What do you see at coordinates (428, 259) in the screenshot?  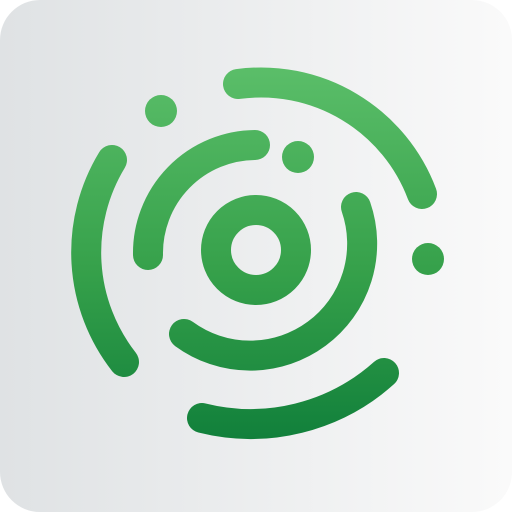 I see `dot-right` at bounding box center [428, 259].